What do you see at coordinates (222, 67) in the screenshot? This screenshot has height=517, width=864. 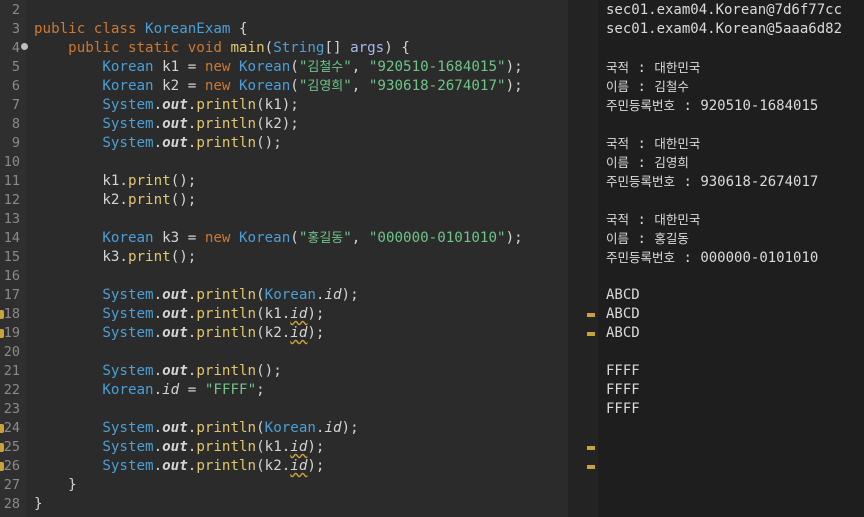 I see `code-token: new` at bounding box center [222, 67].